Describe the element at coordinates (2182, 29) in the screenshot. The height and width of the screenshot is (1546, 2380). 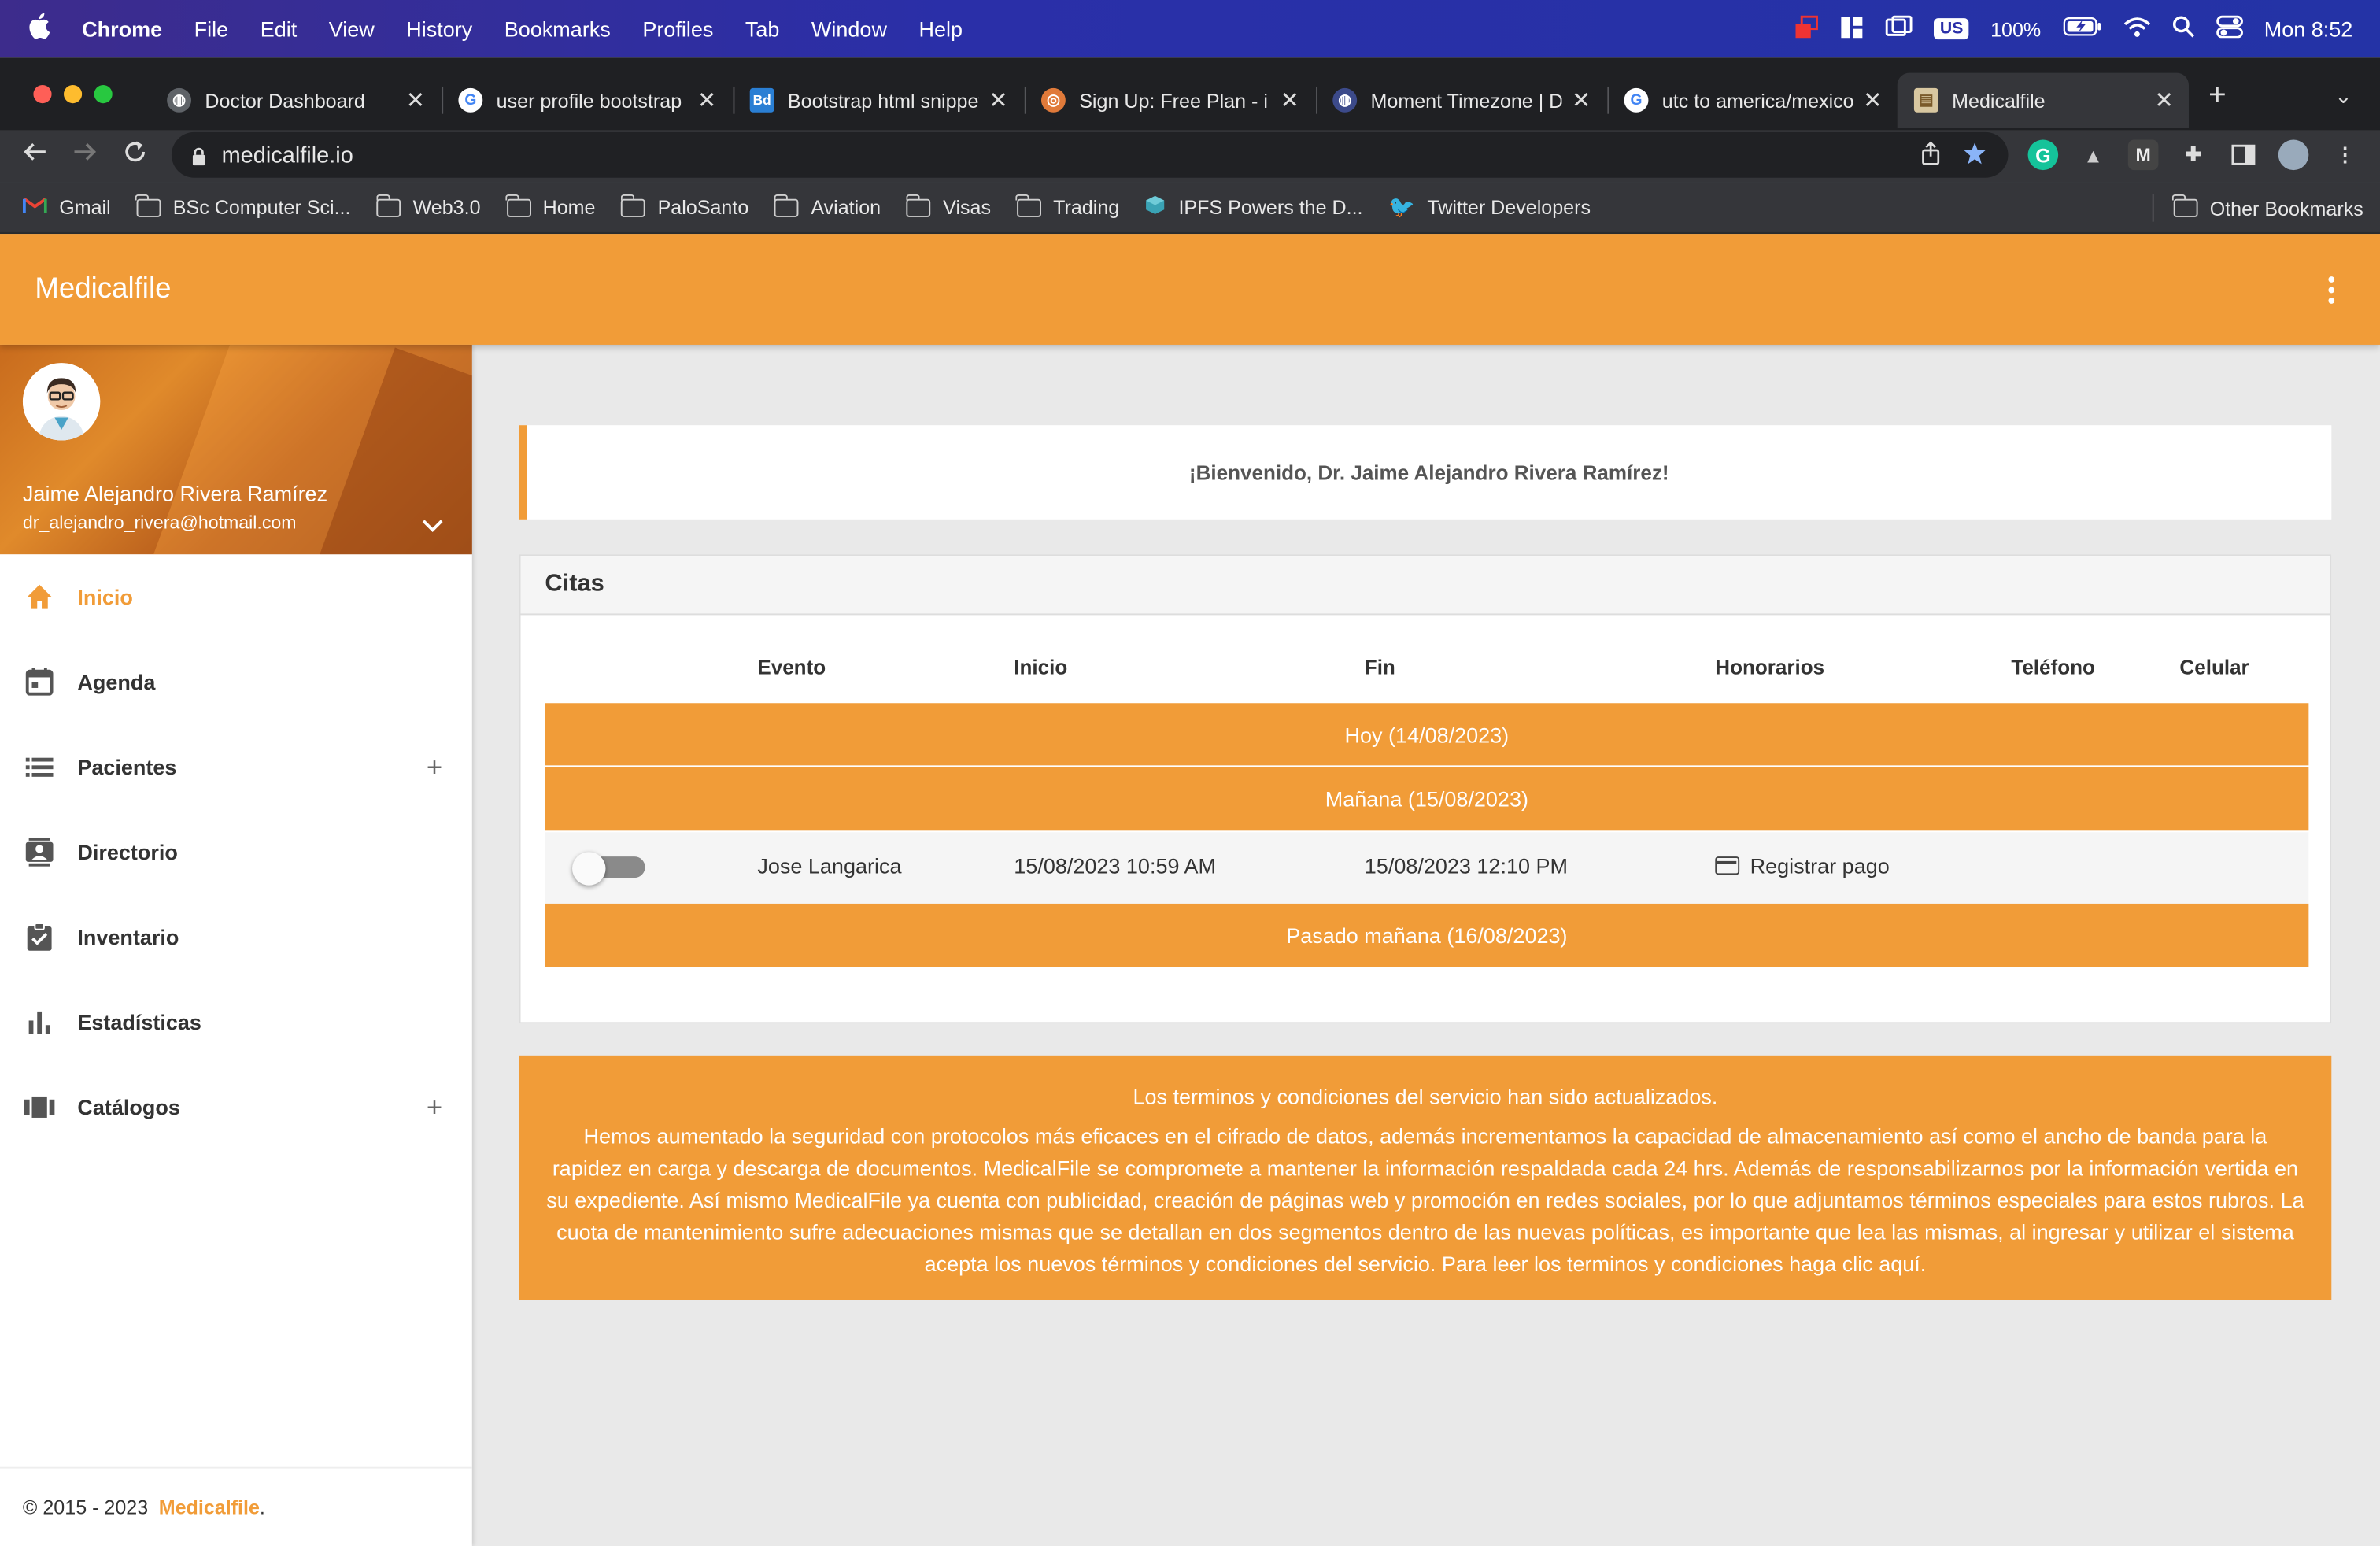
I see `spotlight-search-icon` at that location.